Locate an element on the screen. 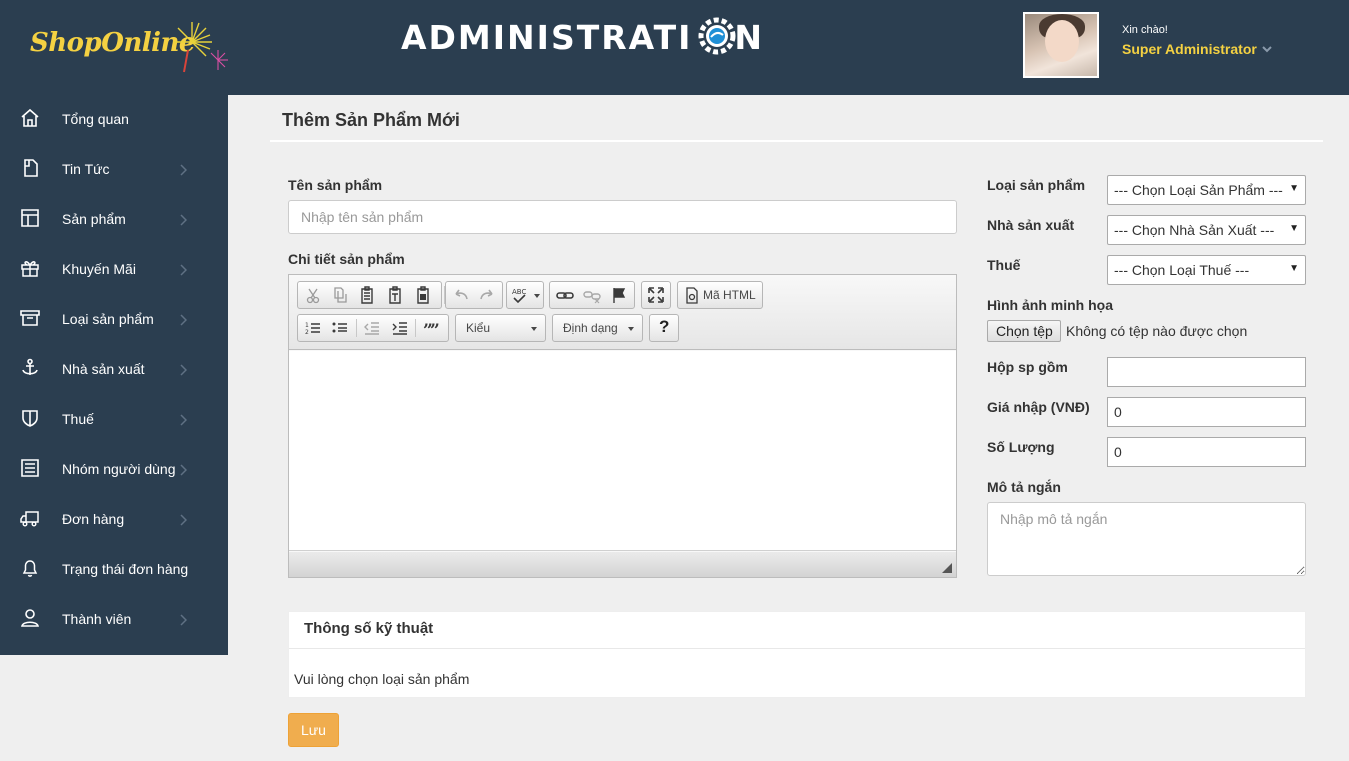 This screenshot has width=1349, height=761. tax-select: --- Chọn Loại Thuế --- ▼ is located at coordinates (1206, 270).